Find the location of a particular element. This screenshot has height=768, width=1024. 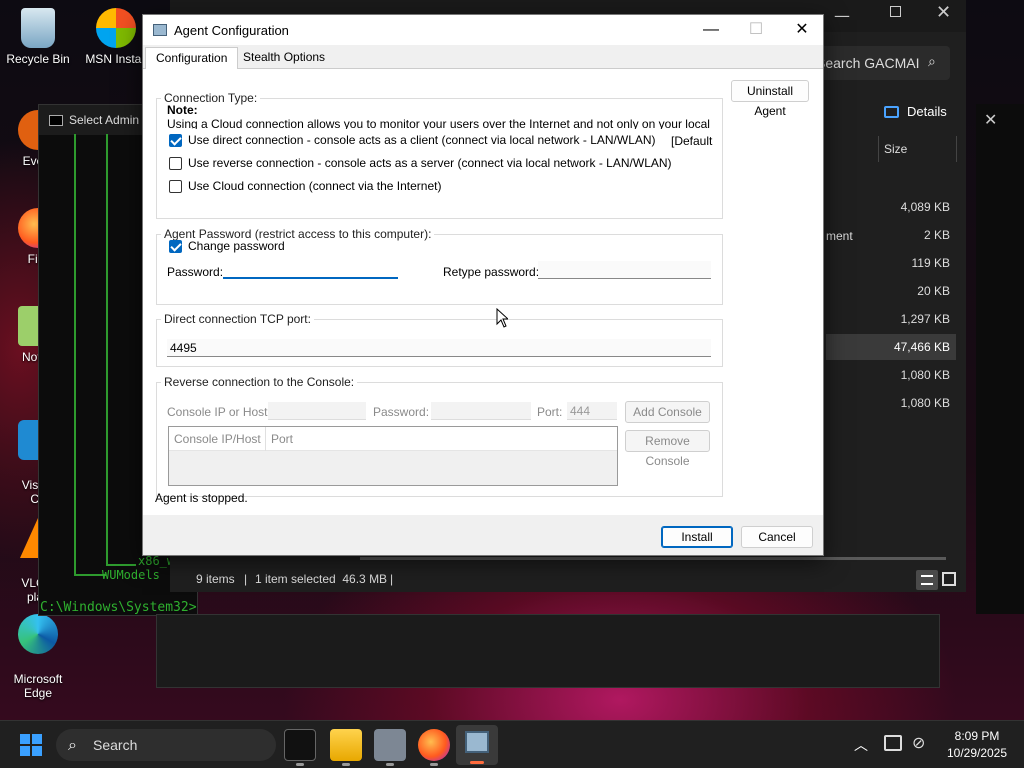

desktop-icon-label: Microsoft Edge is located at coordinates (38, 686).